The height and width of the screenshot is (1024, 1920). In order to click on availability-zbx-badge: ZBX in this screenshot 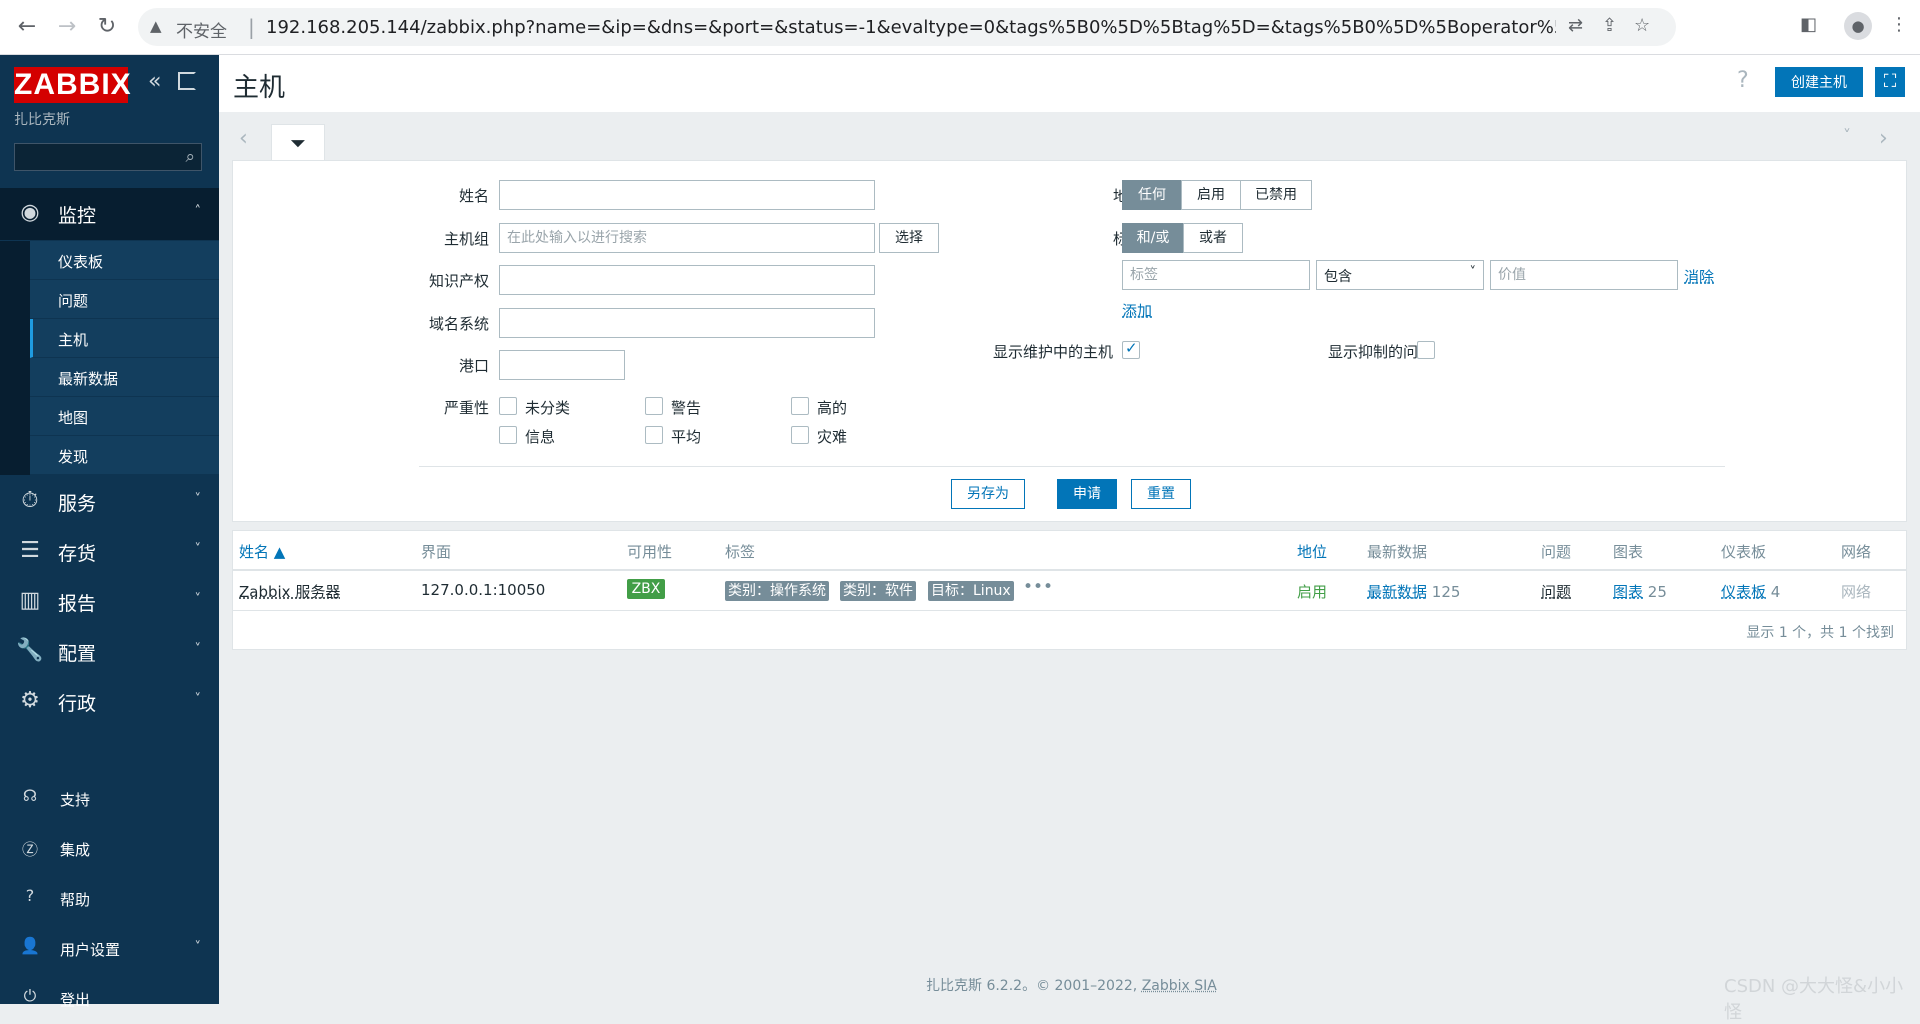, I will do `click(646, 589)`.